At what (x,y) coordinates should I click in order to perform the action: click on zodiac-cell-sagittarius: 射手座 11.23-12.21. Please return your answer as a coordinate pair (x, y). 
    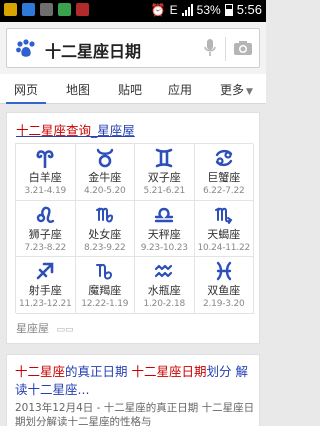
    Looking at the image, I should click on (46, 285).